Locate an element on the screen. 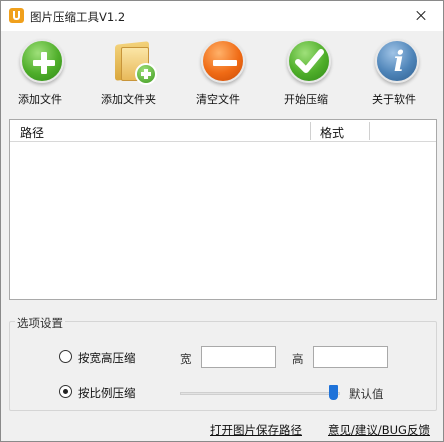 This screenshot has height=442, width=444. window-title: 图片压缩工具V1.2 is located at coordinates (78, 17).